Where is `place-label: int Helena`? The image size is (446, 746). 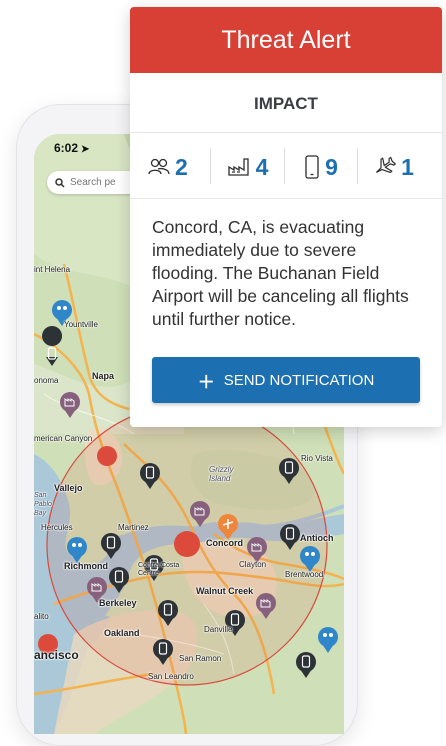
place-label: int Helena is located at coordinates (52, 269).